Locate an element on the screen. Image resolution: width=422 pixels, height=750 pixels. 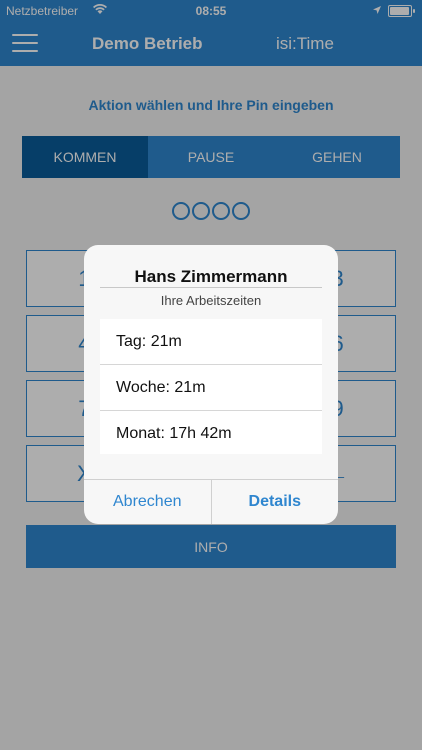
hours-row-day: Tag: 21m is located at coordinates (211, 342).